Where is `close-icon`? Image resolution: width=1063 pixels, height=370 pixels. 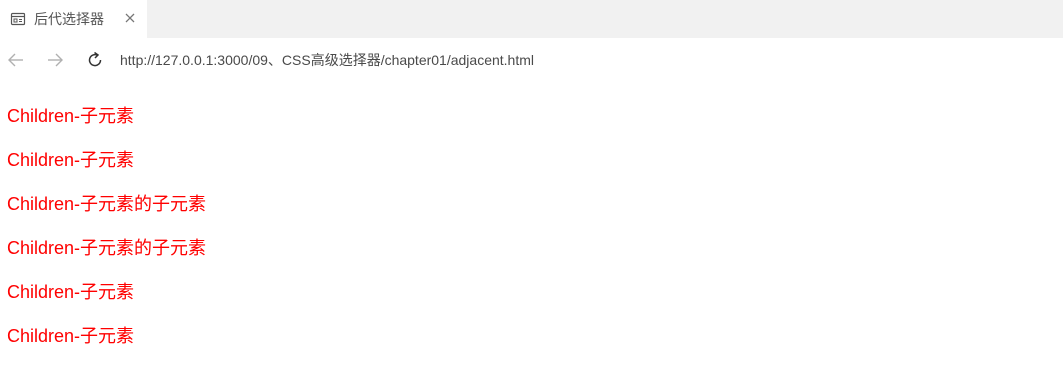
close-icon is located at coordinates (130, 18).